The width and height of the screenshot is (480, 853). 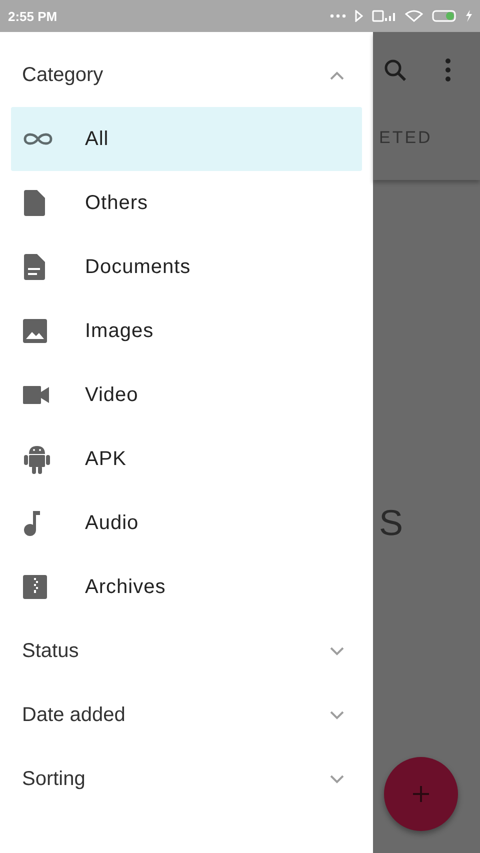 What do you see at coordinates (186, 139) in the screenshot?
I see `category-item: All` at bounding box center [186, 139].